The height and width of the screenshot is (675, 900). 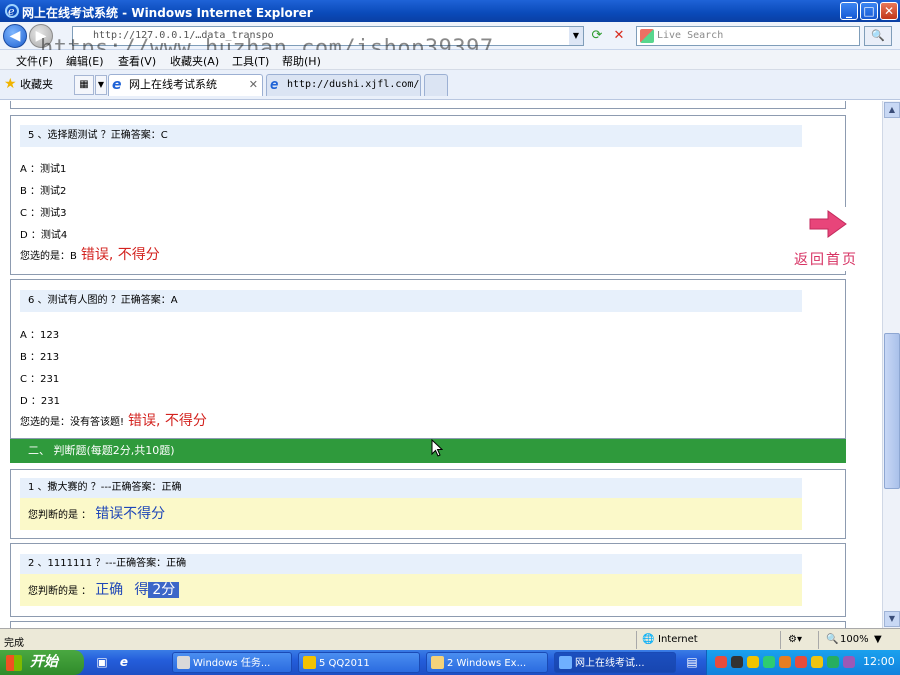 What do you see at coordinates (869, 11) in the screenshot?
I see `maximize-button: □` at bounding box center [869, 11].